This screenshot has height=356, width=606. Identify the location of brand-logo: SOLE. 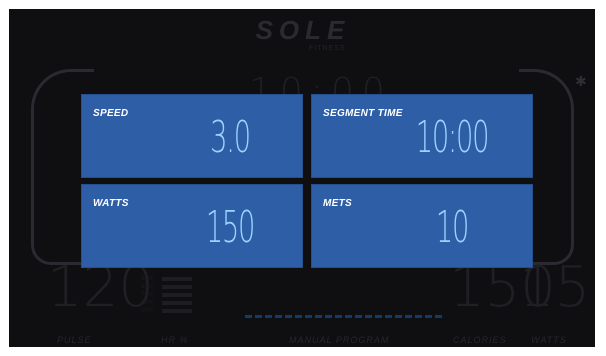
(303, 30).